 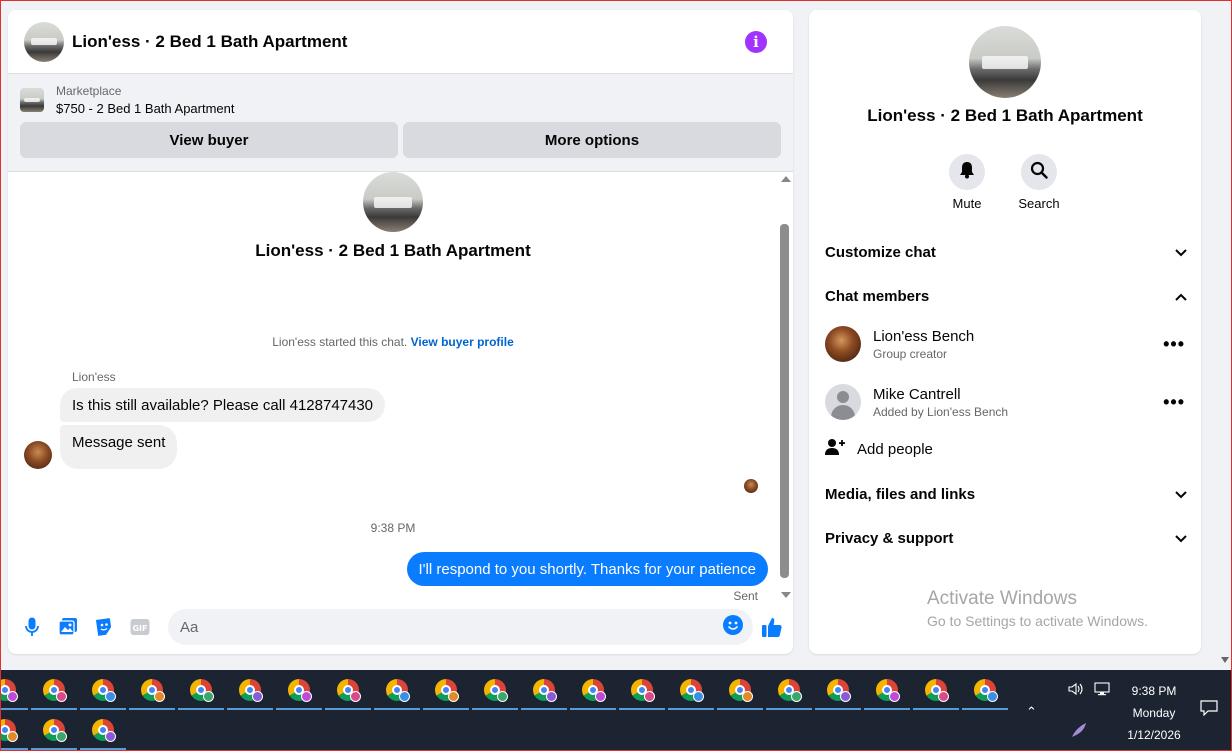 What do you see at coordinates (786, 179) in the screenshot?
I see `scroll-up-arrow` at bounding box center [786, 179].